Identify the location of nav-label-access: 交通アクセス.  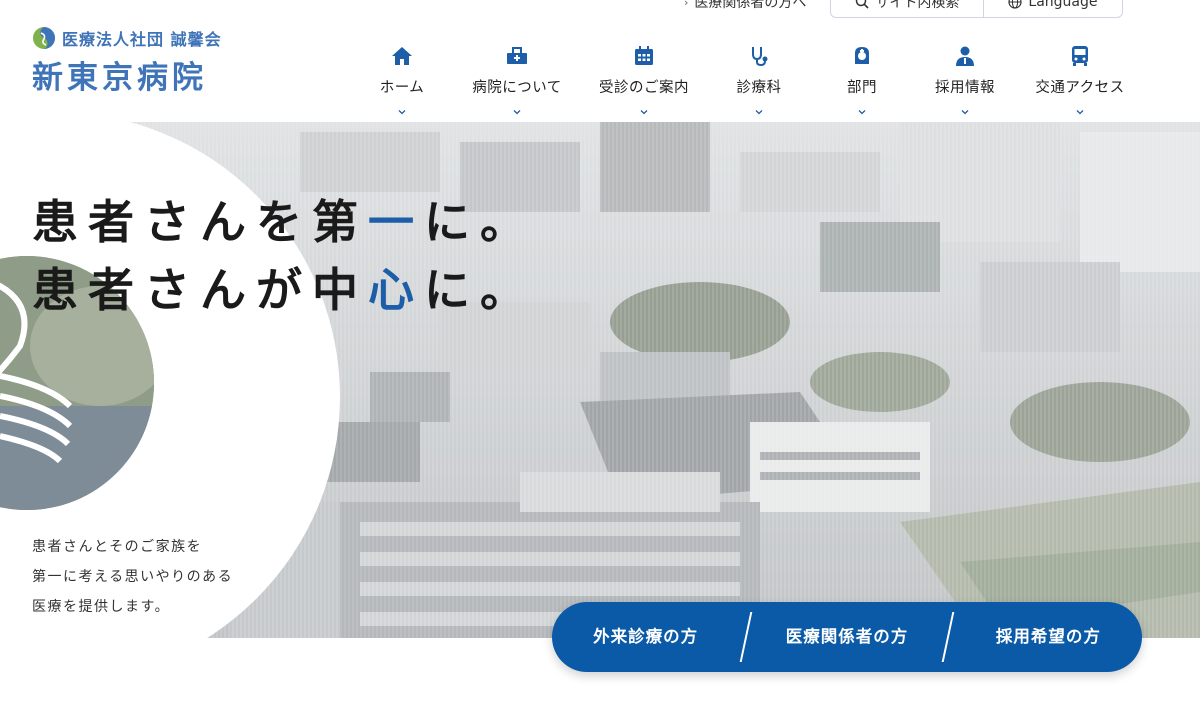
(1080, 88).